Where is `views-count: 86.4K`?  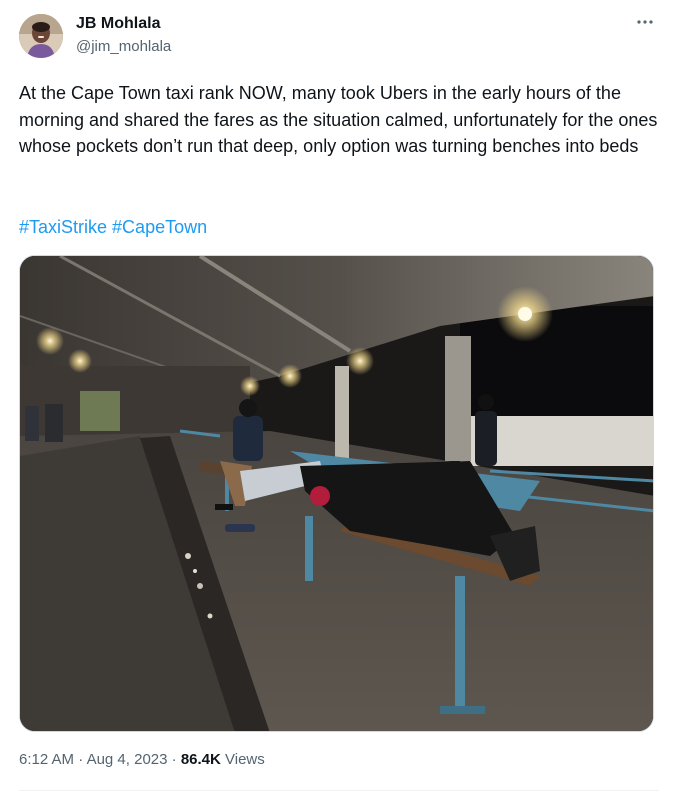 views-count: 86.4K is located at coordinates (200, 759).